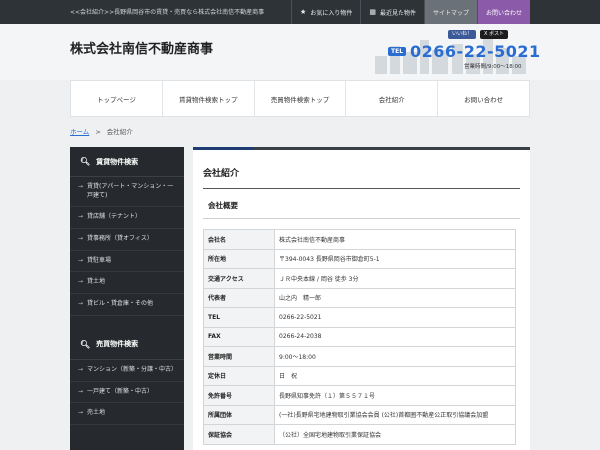 The image size is (600, 450). I want to click on gnav-contact: お問い合わせ, so click(483, 98).